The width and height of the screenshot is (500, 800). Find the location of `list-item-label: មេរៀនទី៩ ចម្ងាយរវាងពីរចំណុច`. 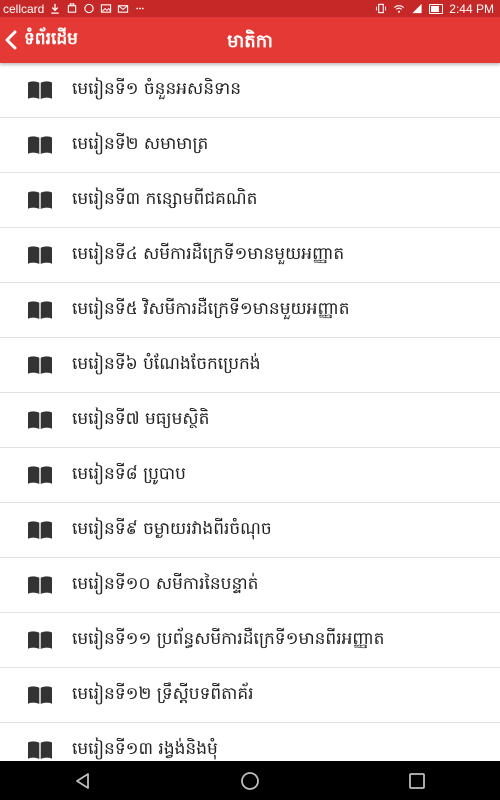

list-item-label: មេរៀនទី៩ ចម្ងាយរវាងពីរចំណុច is located at coordinates (172, 528).